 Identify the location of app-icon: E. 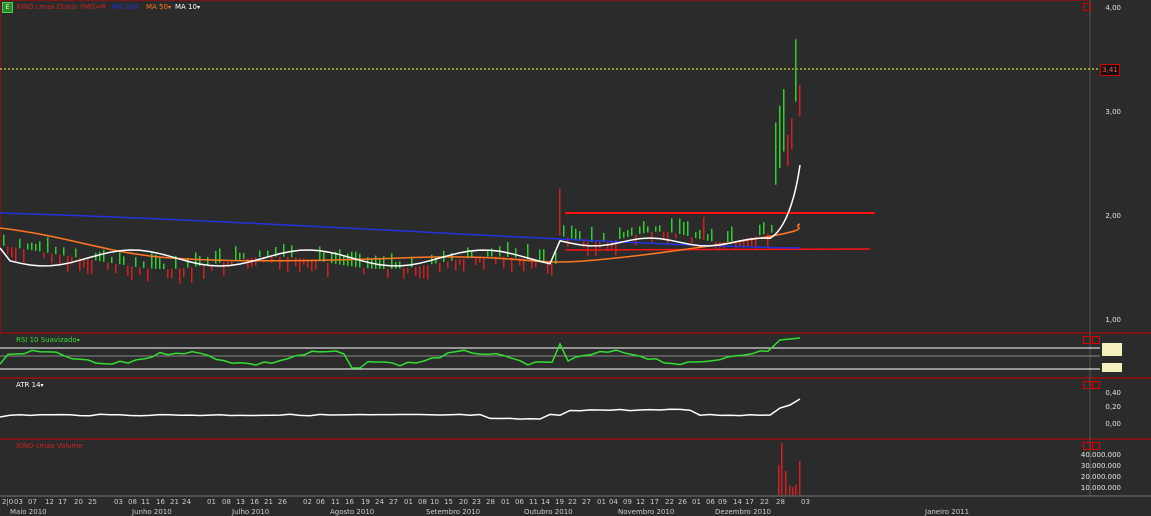
(7, 7).